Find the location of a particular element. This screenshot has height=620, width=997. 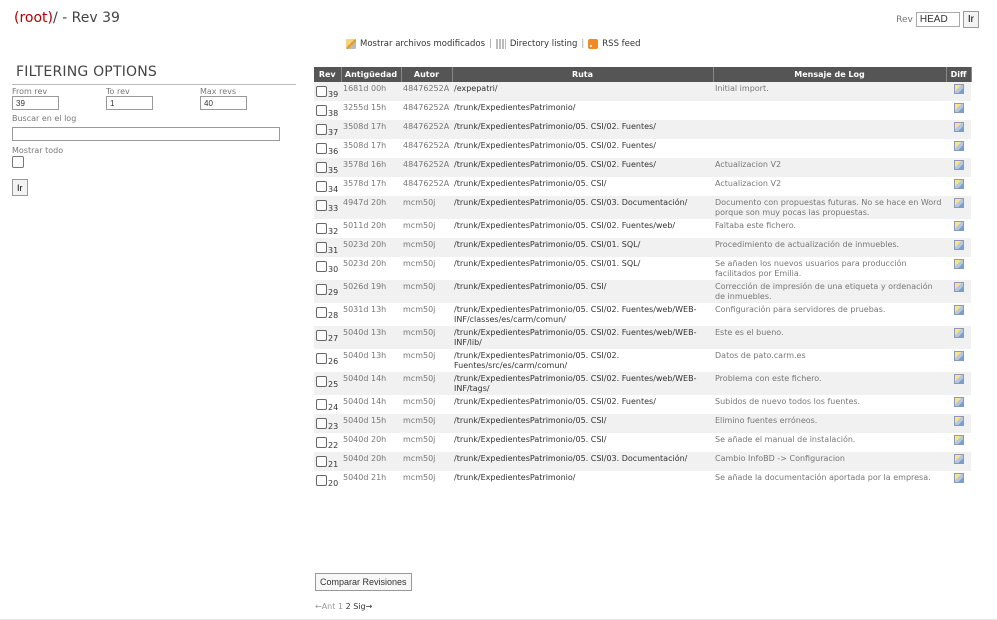

page-1-link: 1 is located at coordinates (340, 606).